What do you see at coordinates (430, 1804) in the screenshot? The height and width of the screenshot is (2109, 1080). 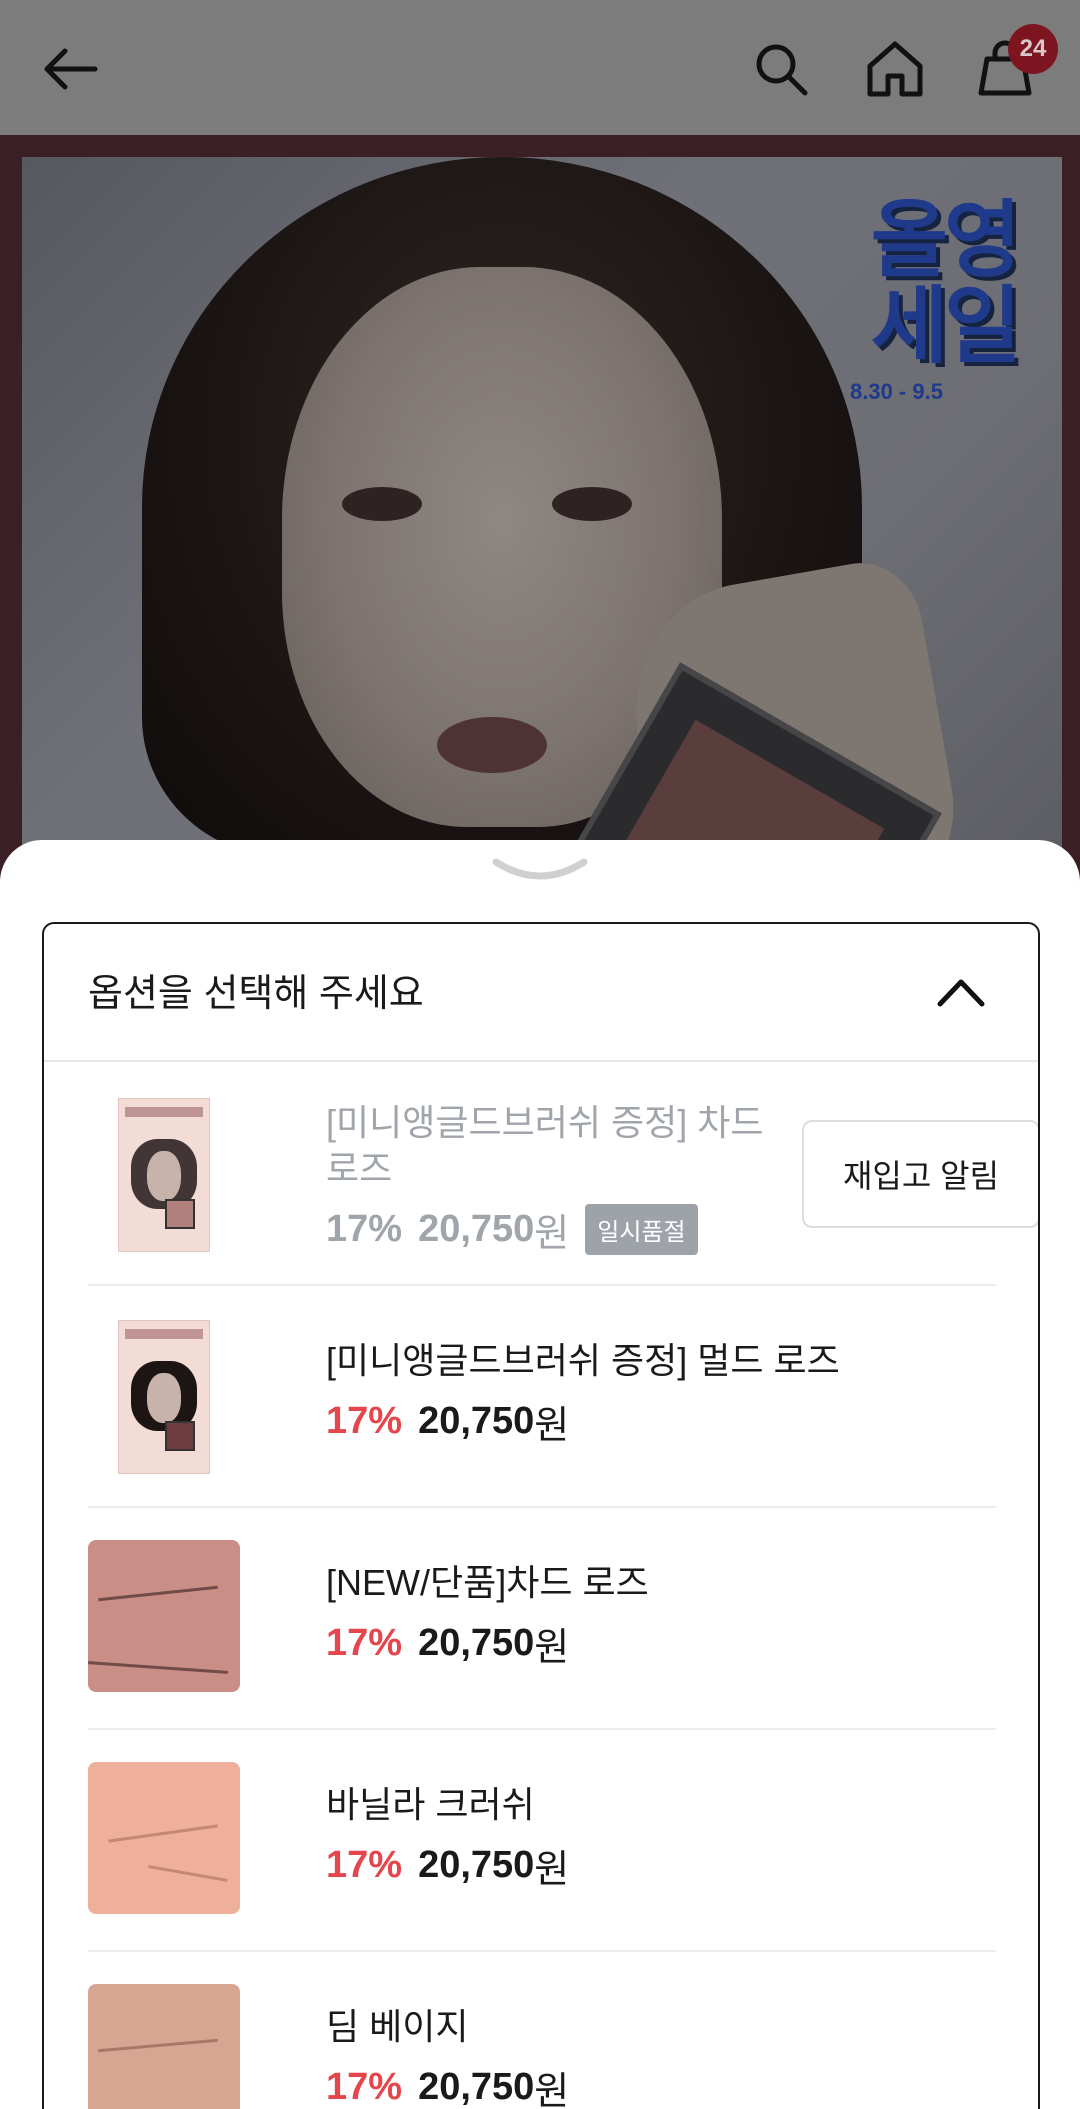 I see `option-name: 바닐라 크러쉬` at bounding box center [430, 1804].